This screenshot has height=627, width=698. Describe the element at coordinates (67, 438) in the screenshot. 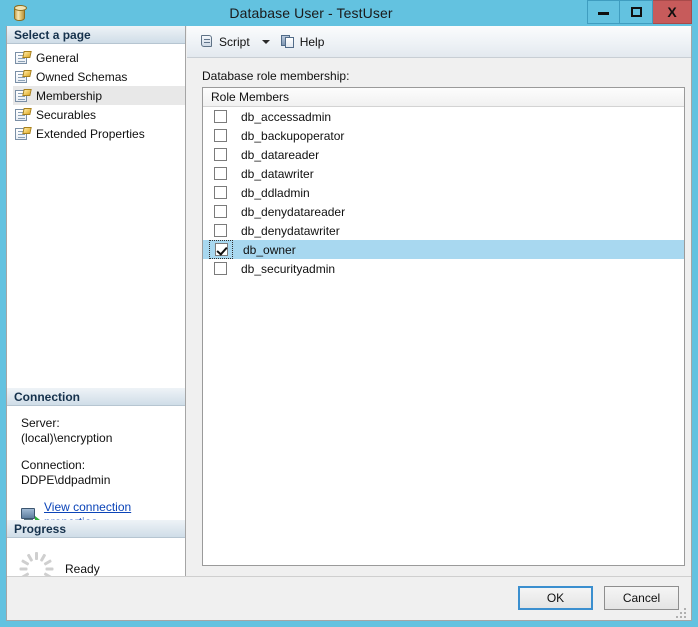

I see `server-value: (local)\encryption` at that location.